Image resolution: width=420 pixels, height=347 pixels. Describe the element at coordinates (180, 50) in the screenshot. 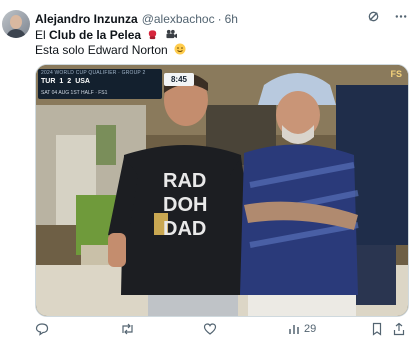

I see `slight-smile-icon` at that location.